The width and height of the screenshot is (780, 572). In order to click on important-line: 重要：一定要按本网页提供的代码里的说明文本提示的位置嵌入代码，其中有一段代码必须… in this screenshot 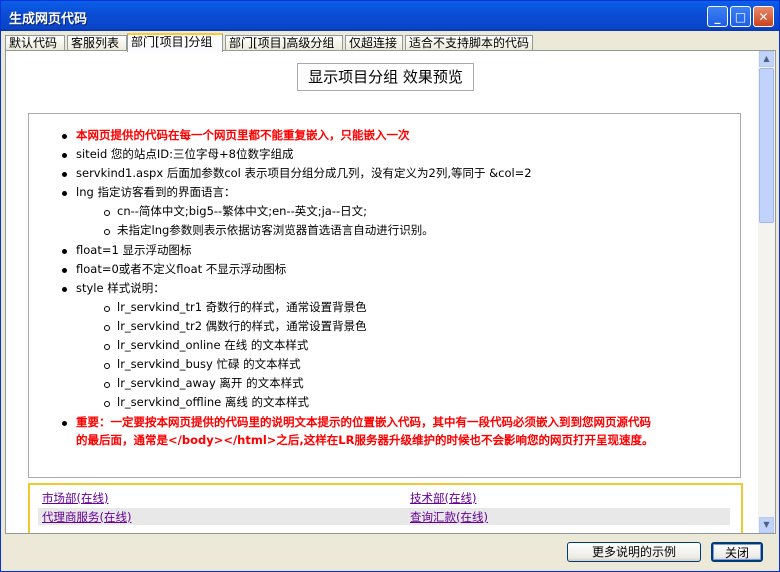, I will do `click(363, 422)`.